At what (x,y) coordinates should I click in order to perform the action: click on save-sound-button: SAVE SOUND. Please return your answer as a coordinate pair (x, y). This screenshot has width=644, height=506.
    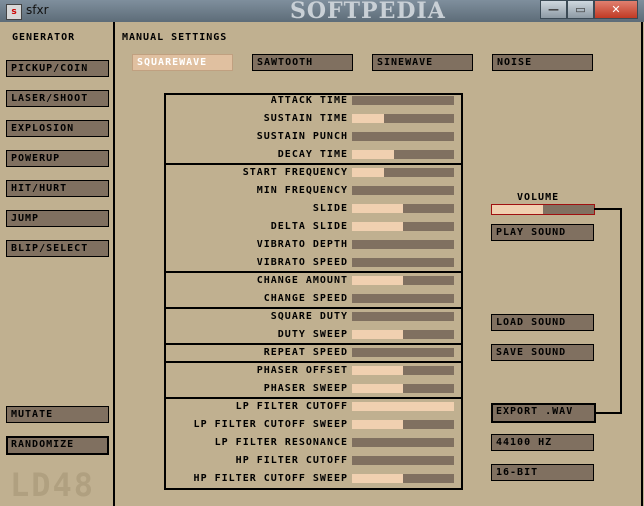
    Looking at the image, I should click on (542, 352).